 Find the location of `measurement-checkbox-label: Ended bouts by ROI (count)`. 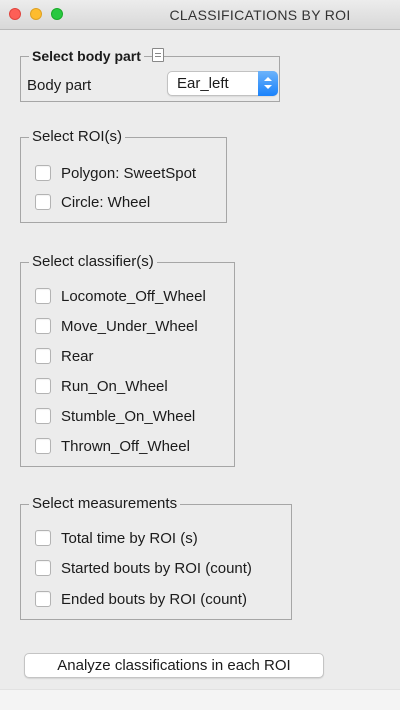

measurement-checkbox-label: Ended bouts by ROI (count) is located at coordinates (154, 599).